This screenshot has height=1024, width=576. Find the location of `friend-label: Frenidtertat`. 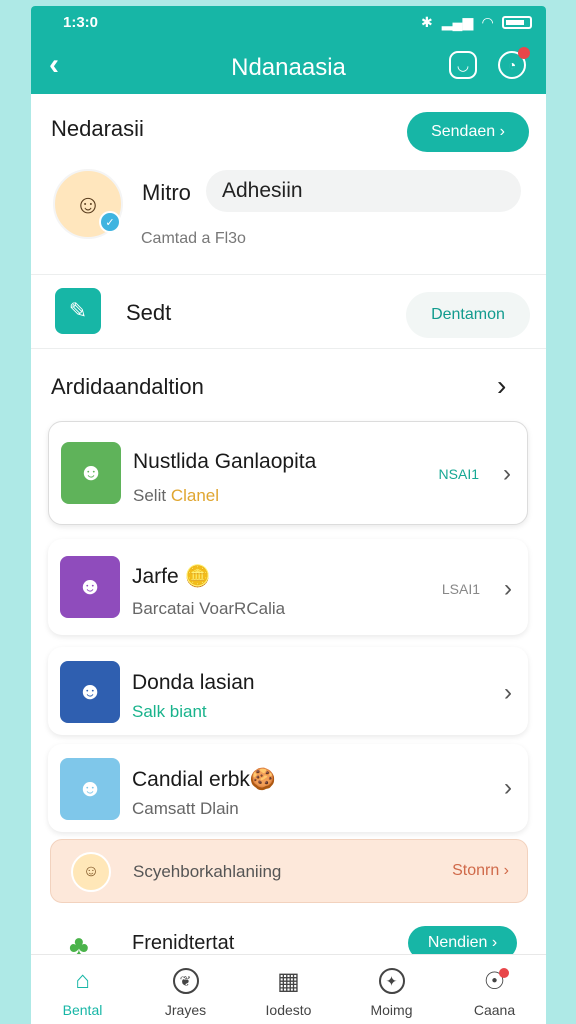

friend-label: Frenidtertat is located at coordinates (183, 943).